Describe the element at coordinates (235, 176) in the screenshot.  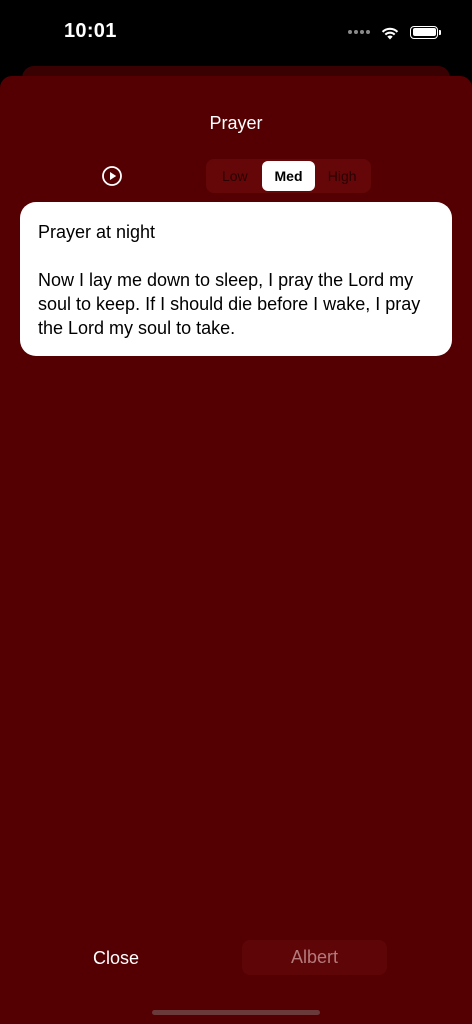
I see `segment-low: Low` at that location.